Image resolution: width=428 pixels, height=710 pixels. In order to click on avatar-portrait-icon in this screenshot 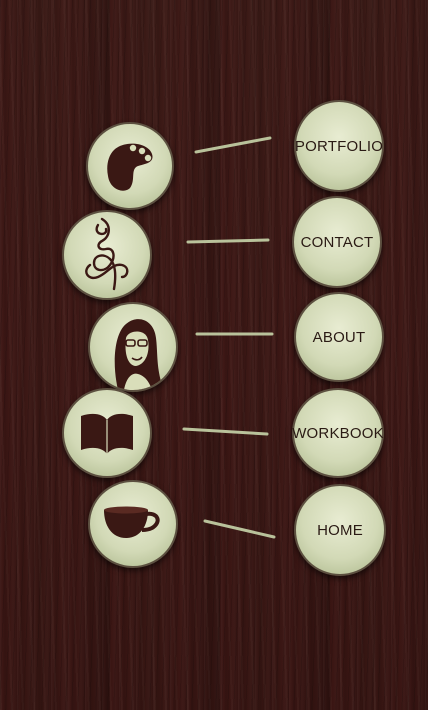, I will do `click(133, 347)`.